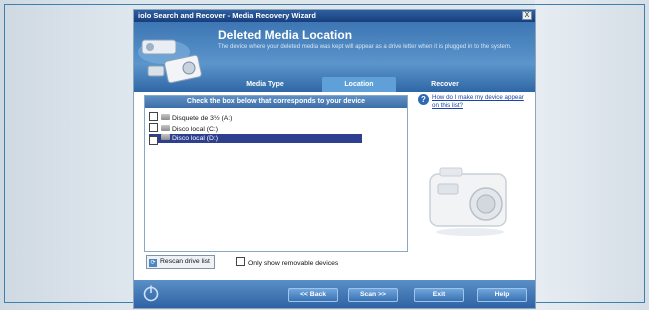 This screenshot has width=649, height=310. Describe the element at coordinates (285, 35) in the screenshot. I see `page-title: Deleted Media Location` at that location.